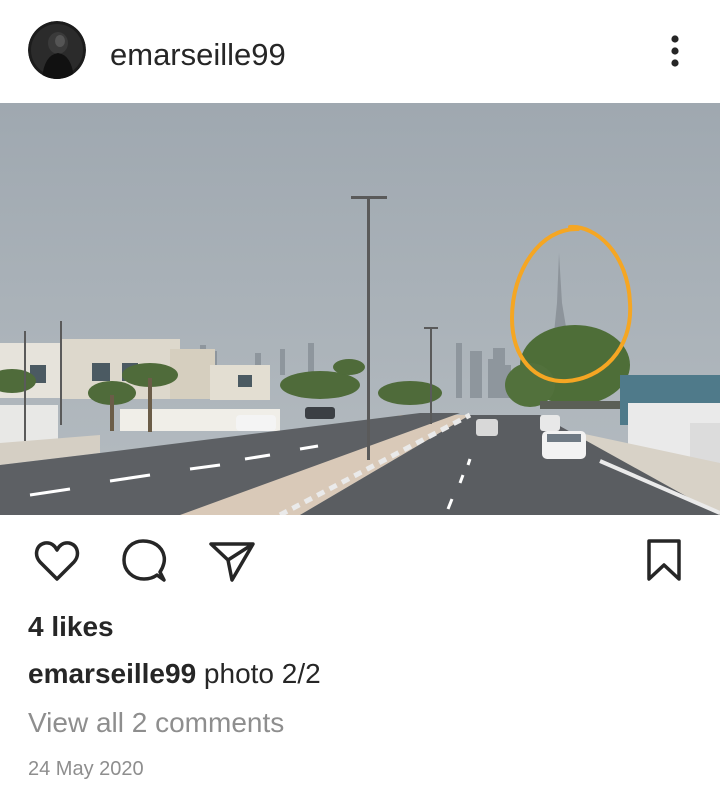 The height and width of the screenshot is (799, 720). What do you see at coordinates (112, 673) in the screenshot?
I see `caption-username: emarseille99` at bounding box center [112, 673].